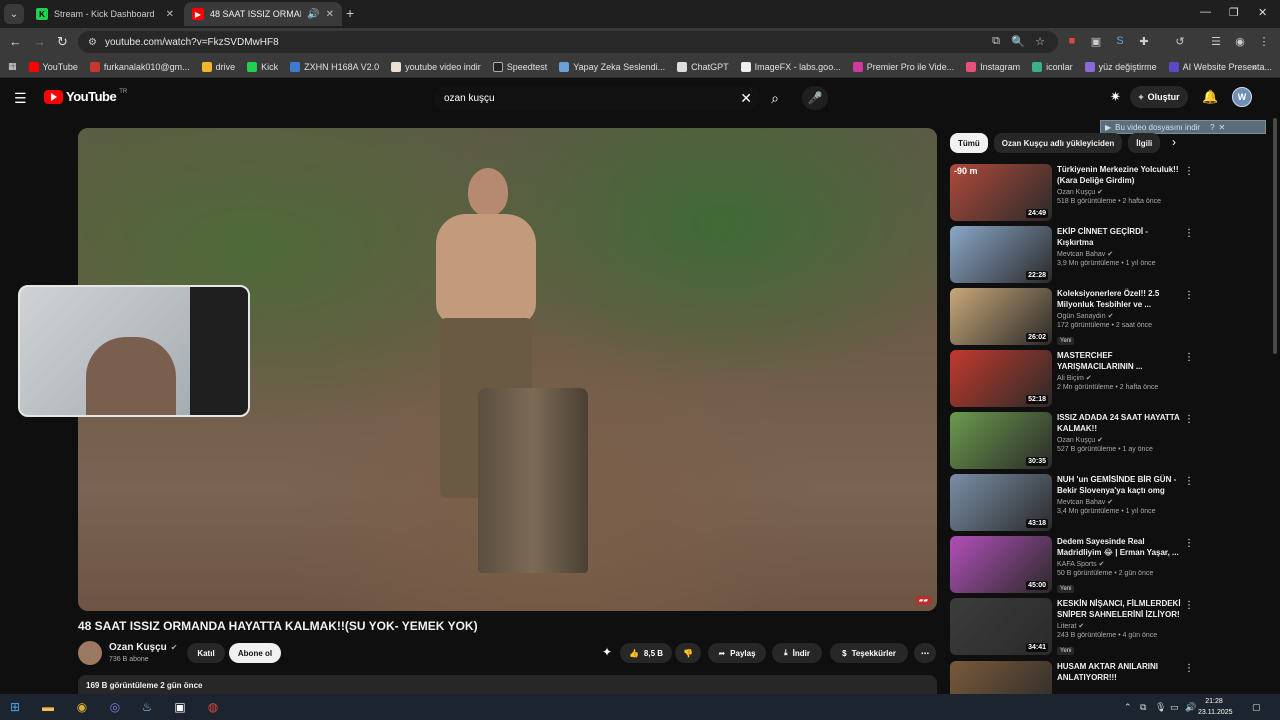  Describe the element at coordinates (1143, 707) in the screenshot. I see `tray-icon: ⧉` at that location.